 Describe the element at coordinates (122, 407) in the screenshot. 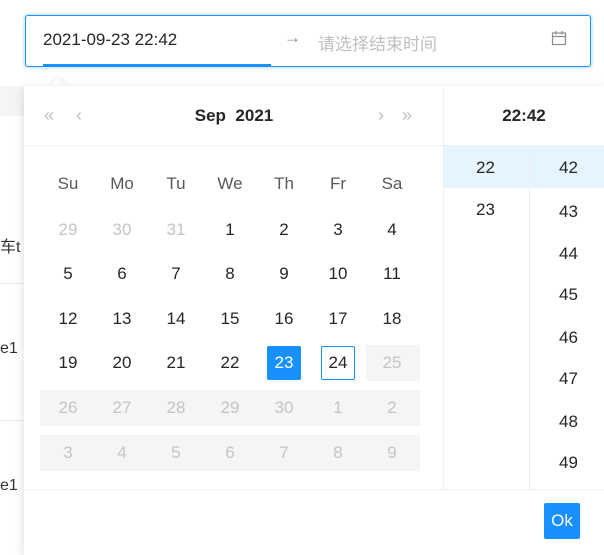

I see `day-cell: 27` at that location.